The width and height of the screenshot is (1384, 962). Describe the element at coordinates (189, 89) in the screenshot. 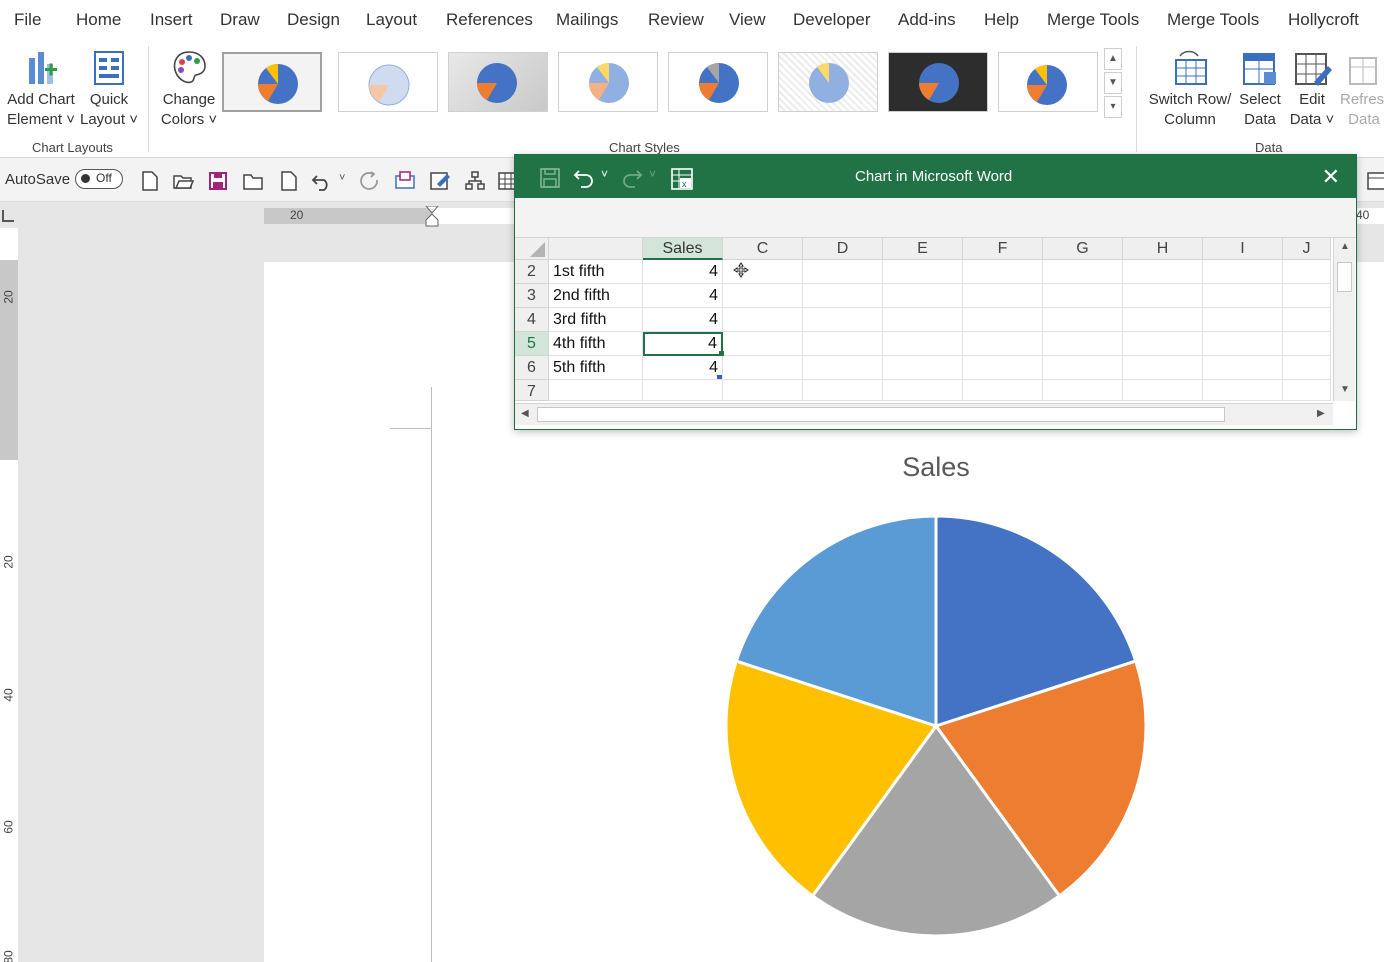

I see `change-colors-button: Change Colors ˅` at that location.